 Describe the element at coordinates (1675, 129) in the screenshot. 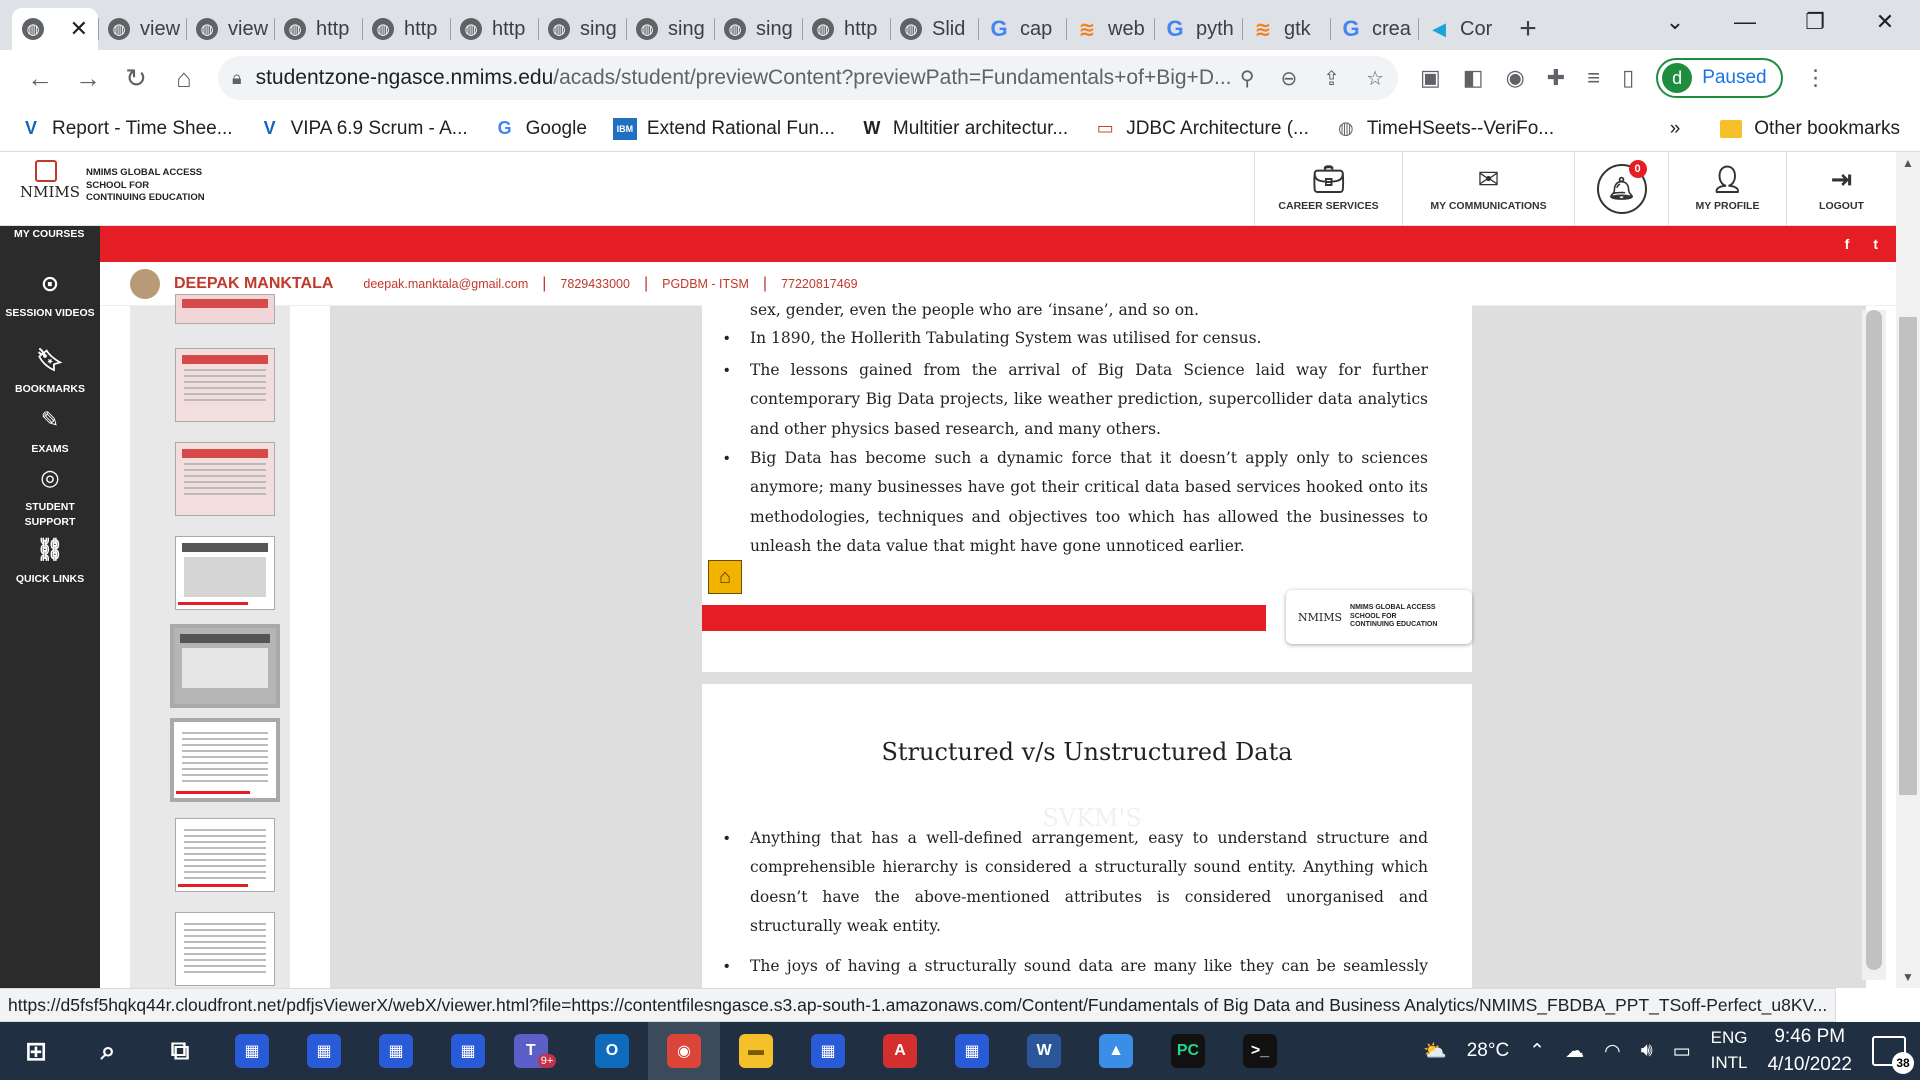

I see `bookmarks-more-button: »` at that location.